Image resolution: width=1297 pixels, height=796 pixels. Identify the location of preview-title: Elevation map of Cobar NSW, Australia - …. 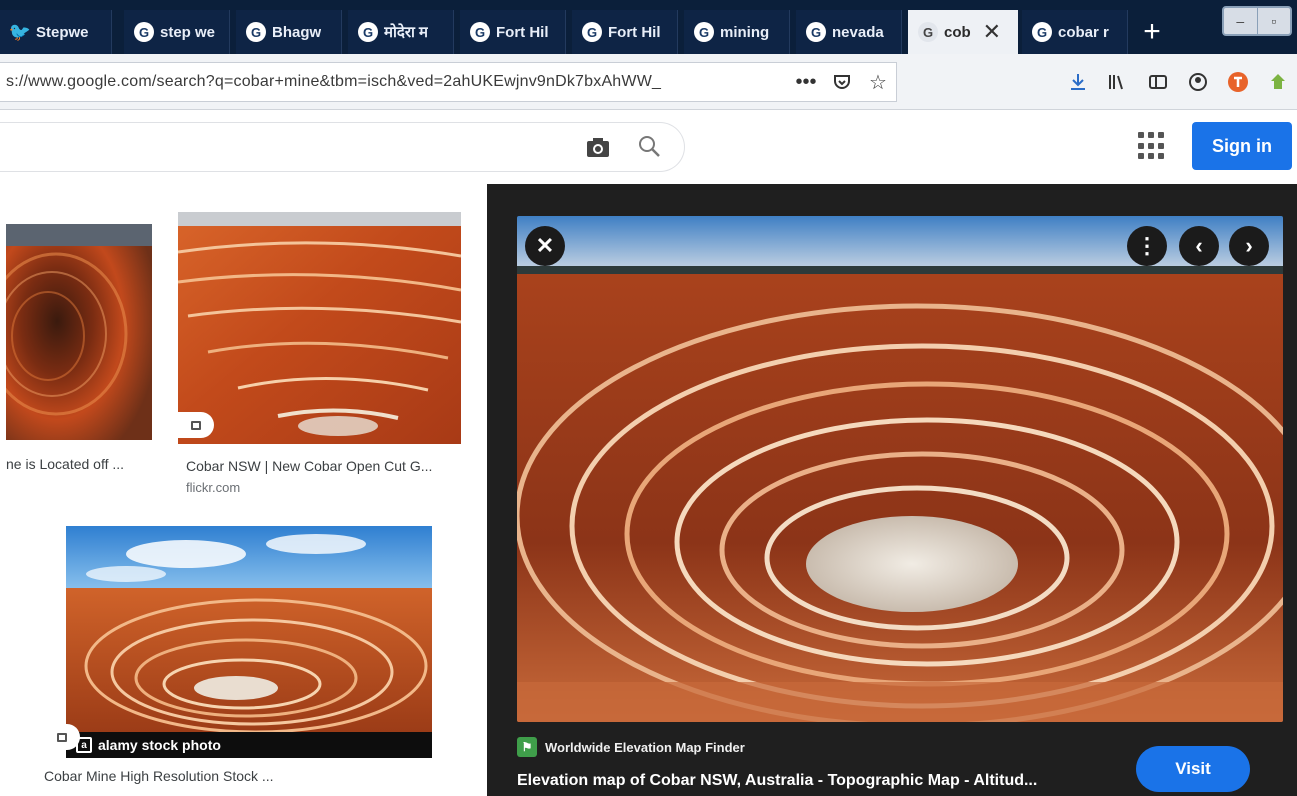
(822, 781).